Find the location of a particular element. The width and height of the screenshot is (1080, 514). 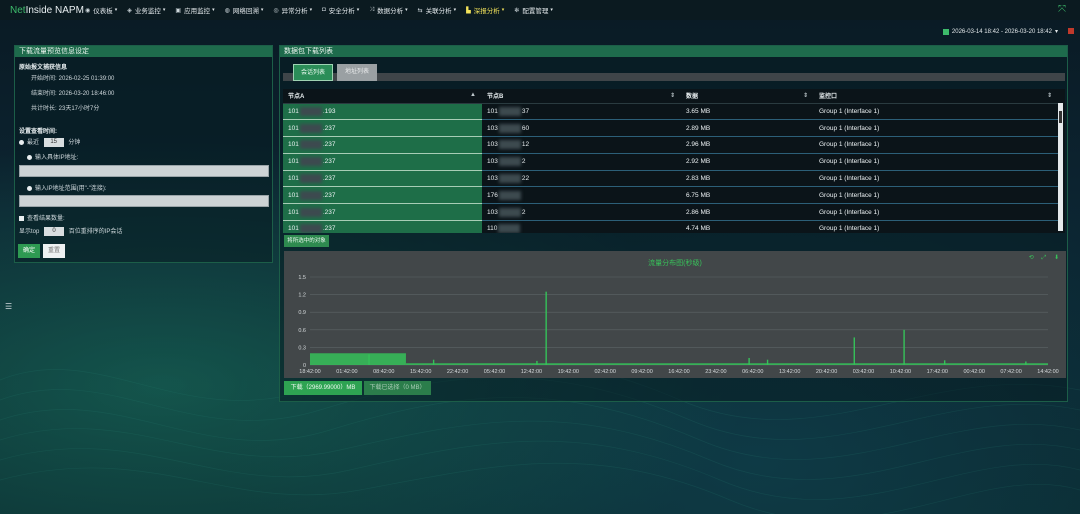

x-tick-label: 15:42:00 is located at coordinates (420, 372).